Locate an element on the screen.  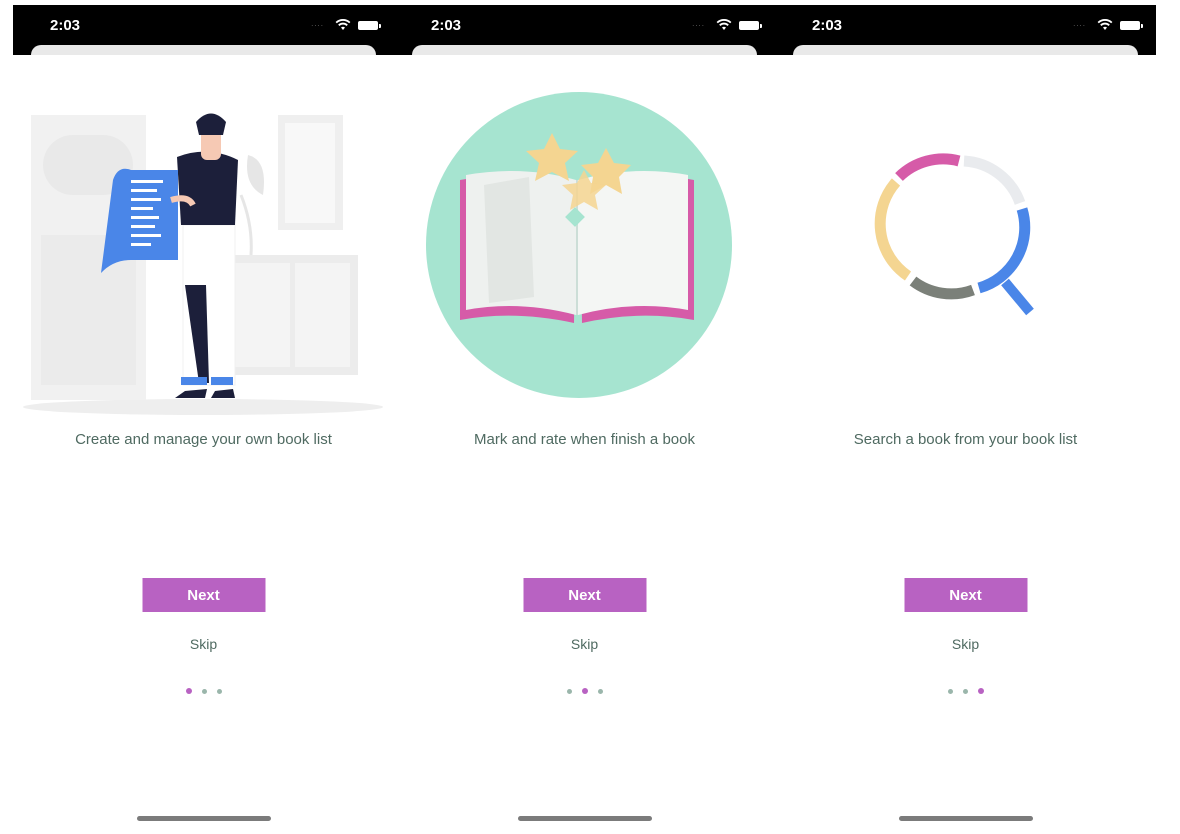
open-book-stars-illustration is located at coordinates (579, 245).